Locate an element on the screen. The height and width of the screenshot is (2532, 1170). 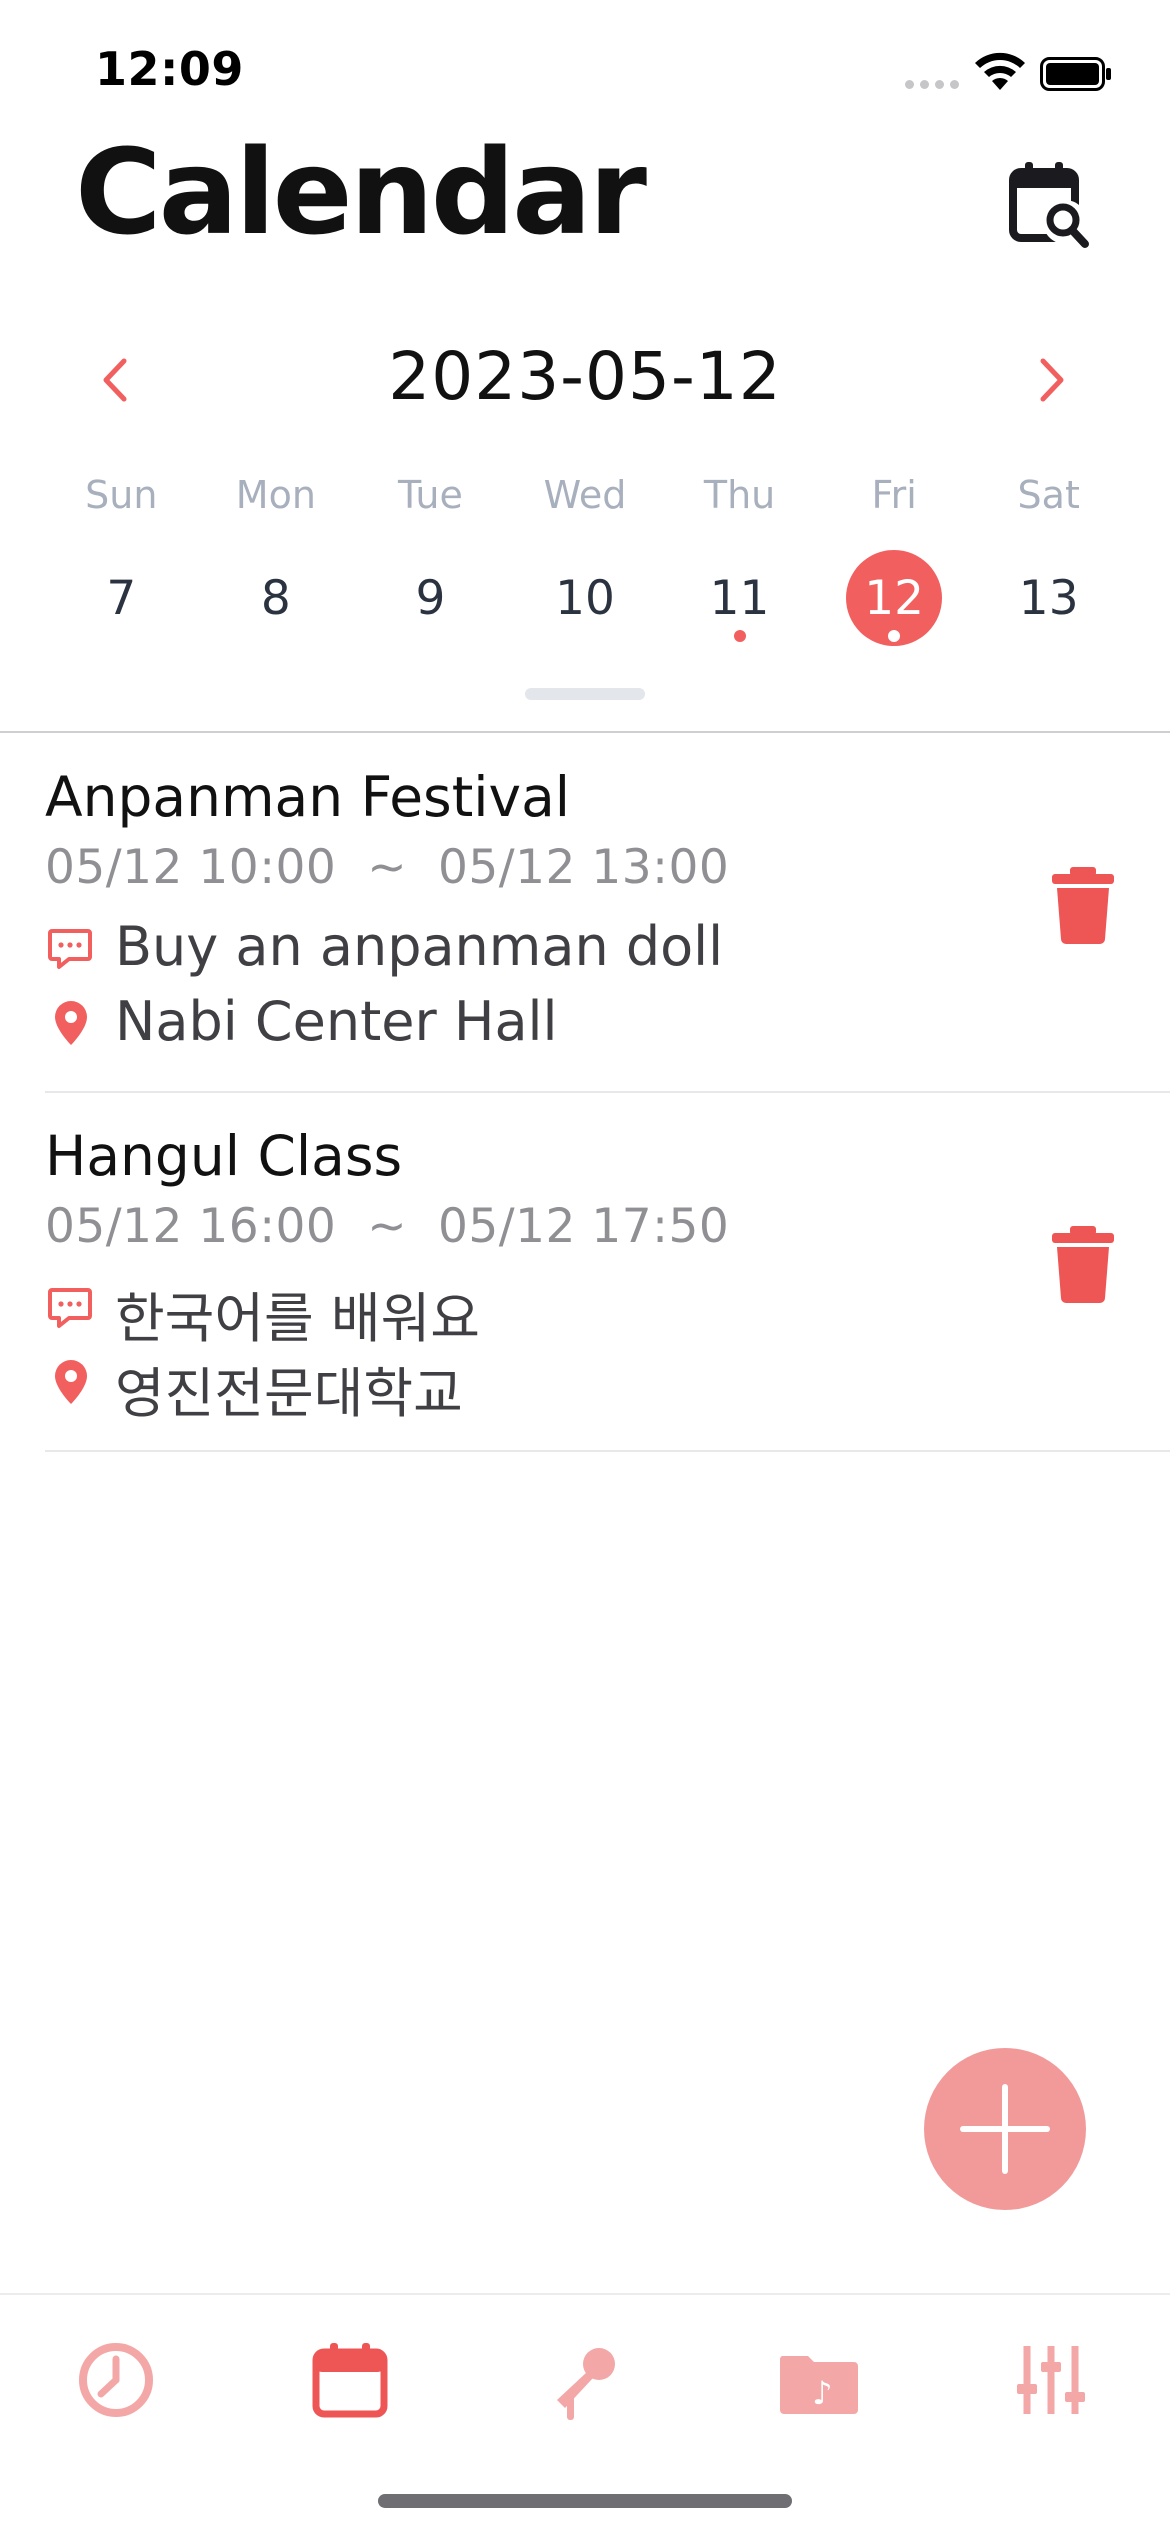
tab-clock is located at coordinates (116, 2380).